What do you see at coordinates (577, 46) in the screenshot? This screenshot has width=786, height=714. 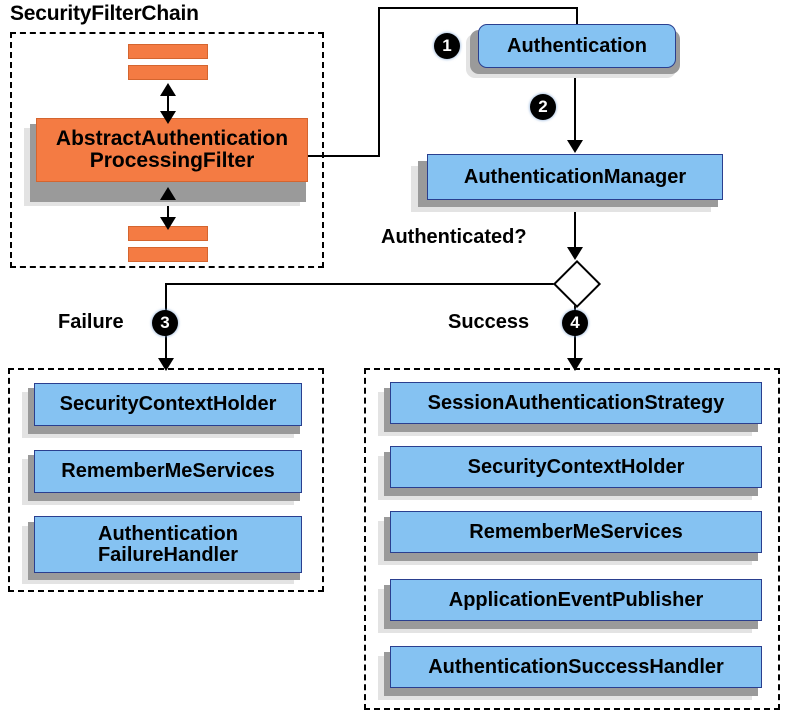 I see `node-authentication: Authentication` at bounding box center [577, 46].